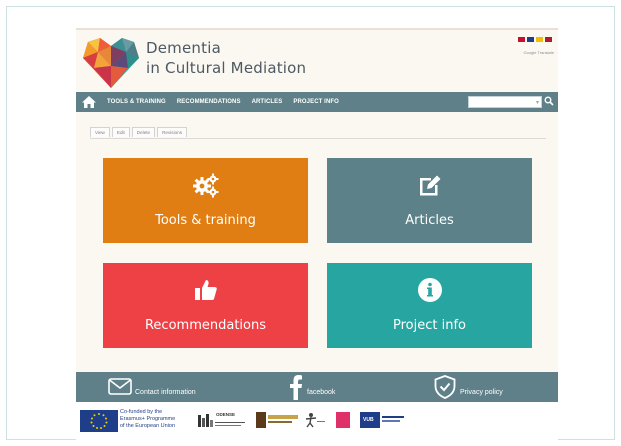  Describe the element at coordinates (100, 132) in the screenshot. I see `tab-view: View` at that location.